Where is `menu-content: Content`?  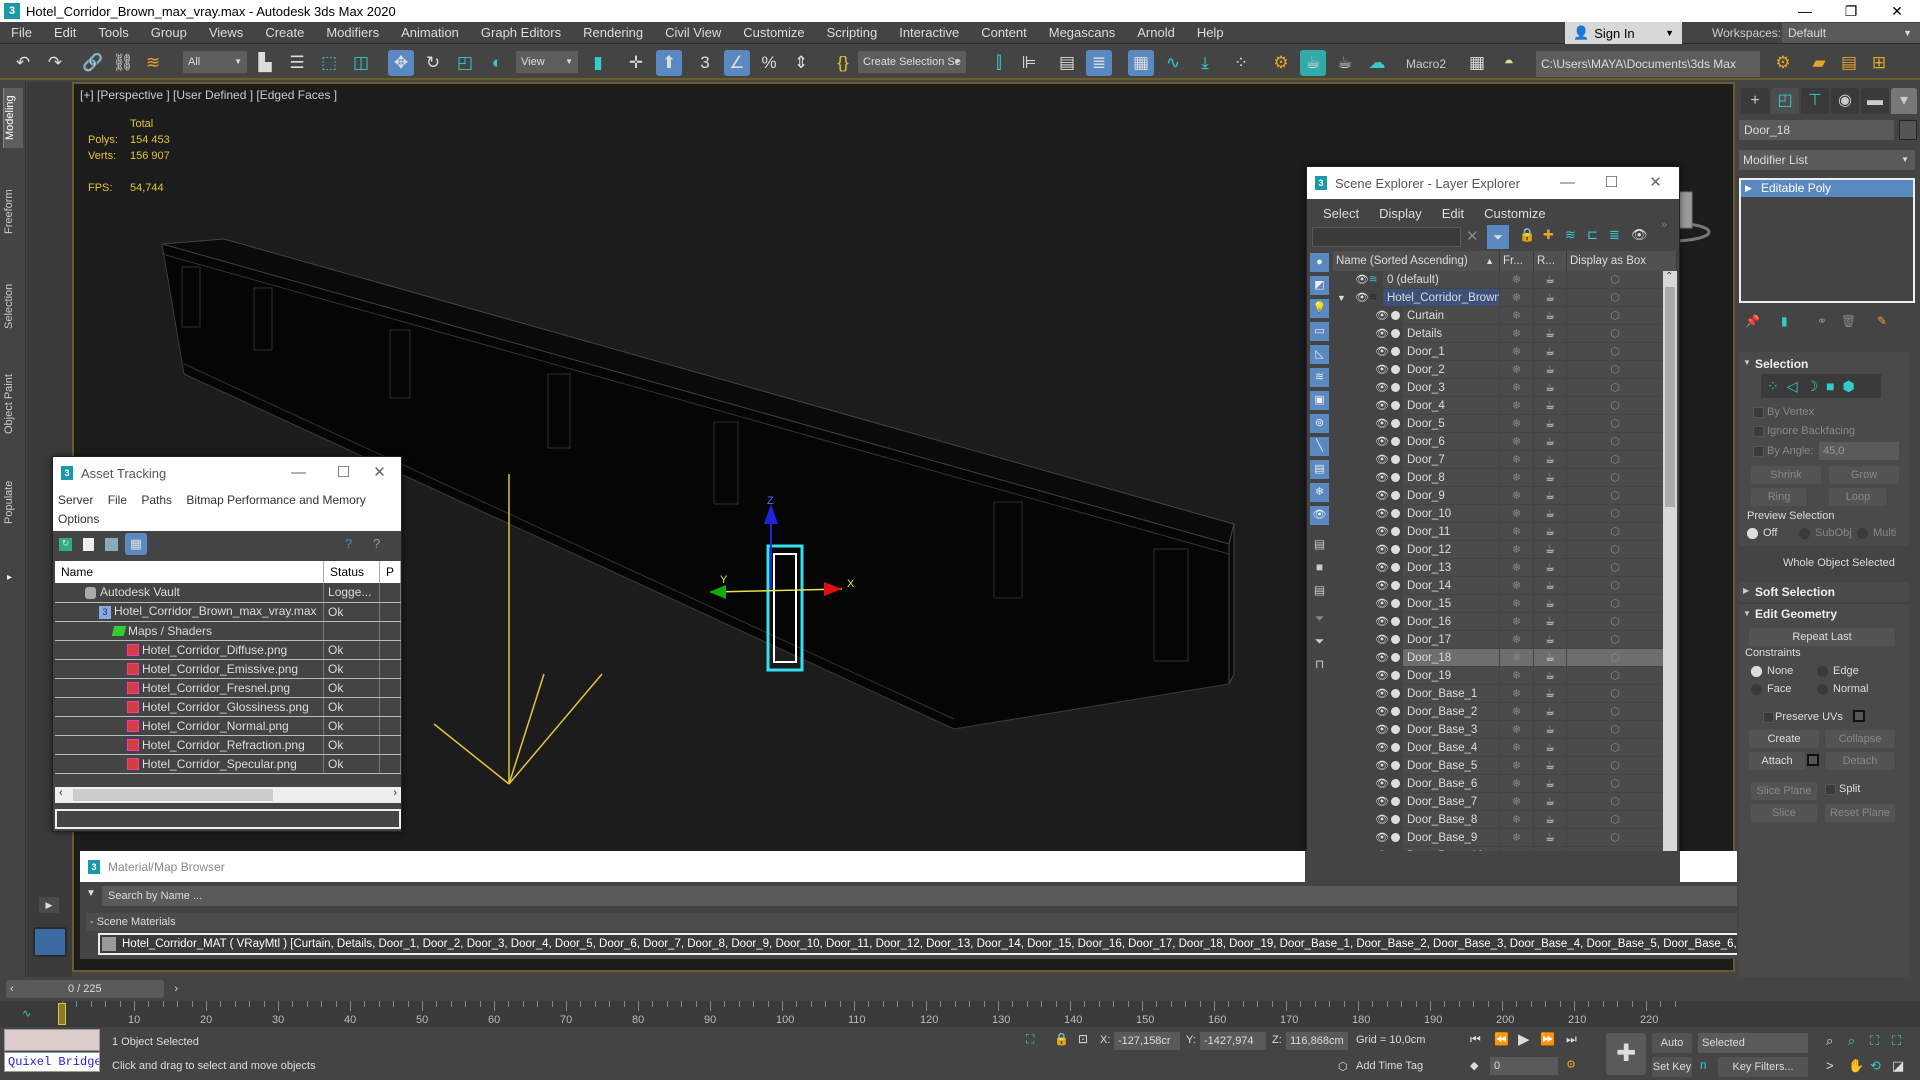
menu-content: Content is located at coordinates (1004, 32).